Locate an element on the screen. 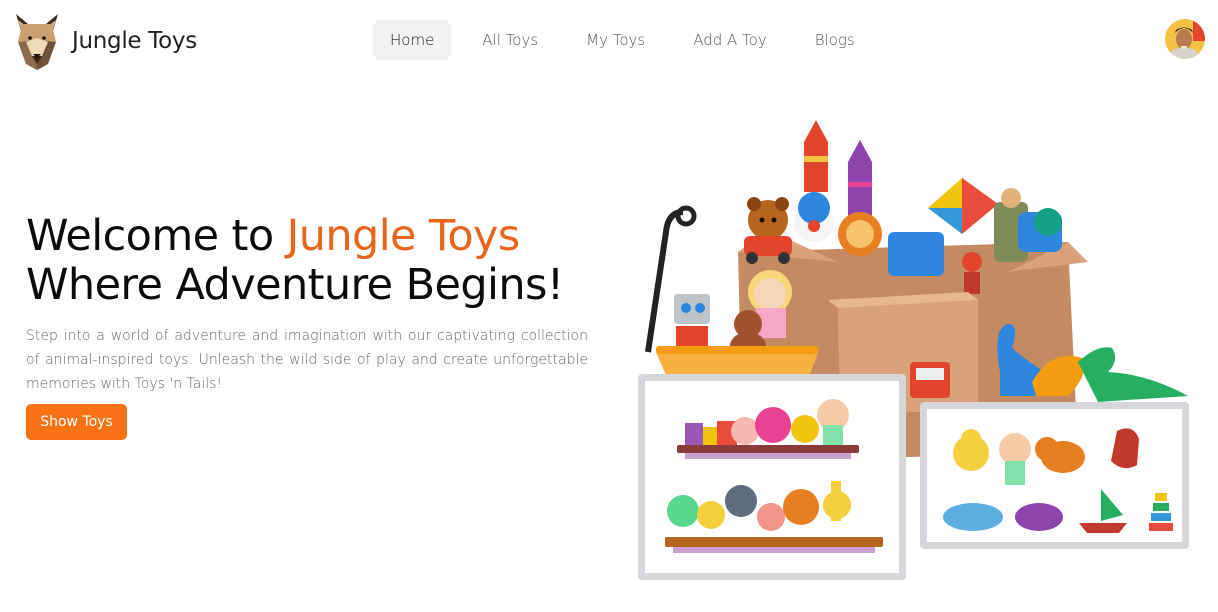  show-toys-button: Show Toys is located at coordinates (76, 422).